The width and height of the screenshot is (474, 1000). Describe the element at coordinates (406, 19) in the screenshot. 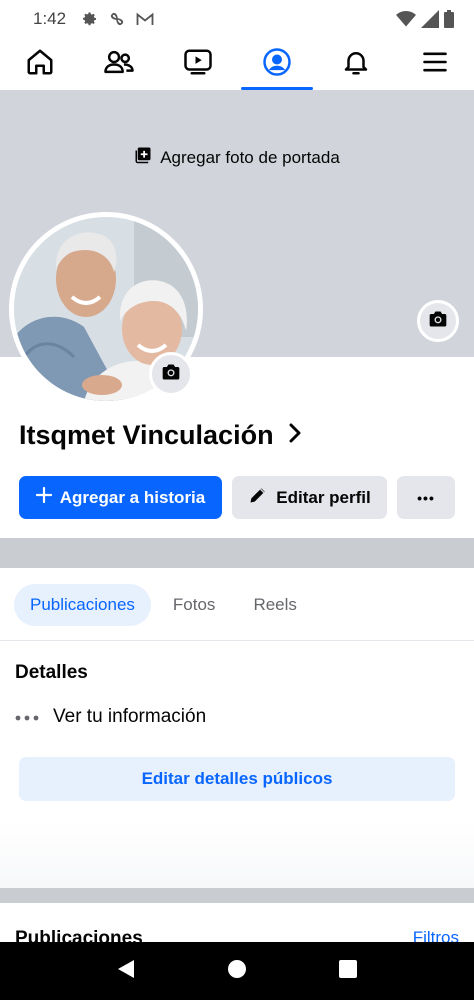

I see `wifi-icon` at that location.